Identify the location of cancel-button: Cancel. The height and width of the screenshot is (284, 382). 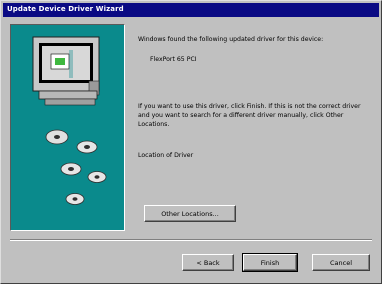
(341, 262).